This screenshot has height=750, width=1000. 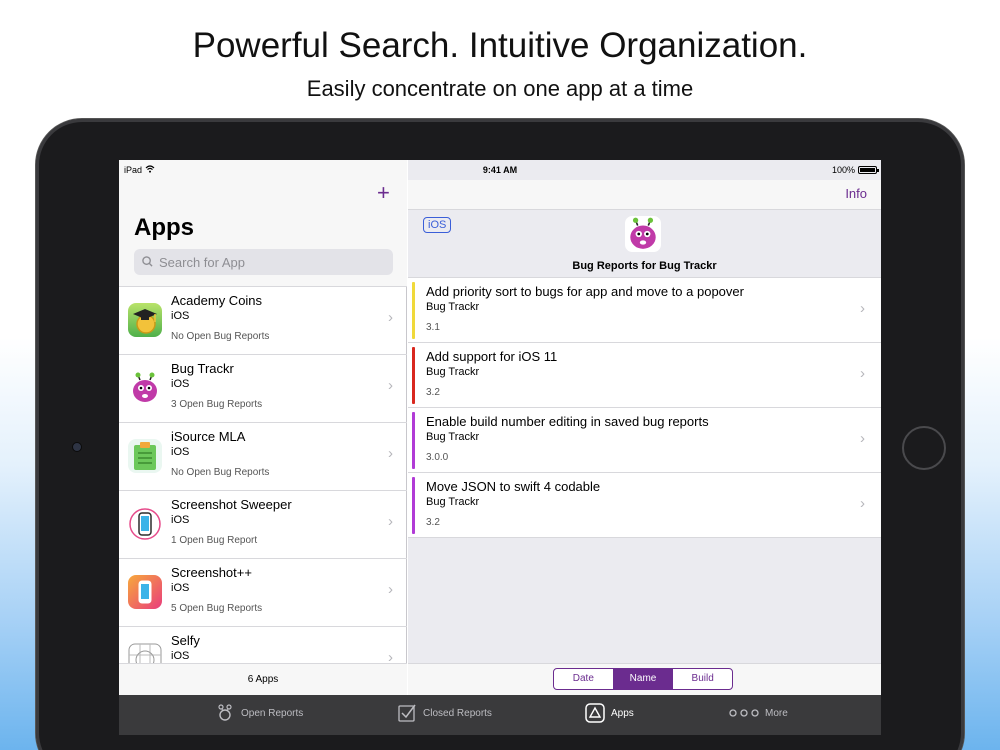 What do you see at coordinates (584, 679) in the screenshot?
I see `sort-date-segment: Date` at bounding box center [584, 679].